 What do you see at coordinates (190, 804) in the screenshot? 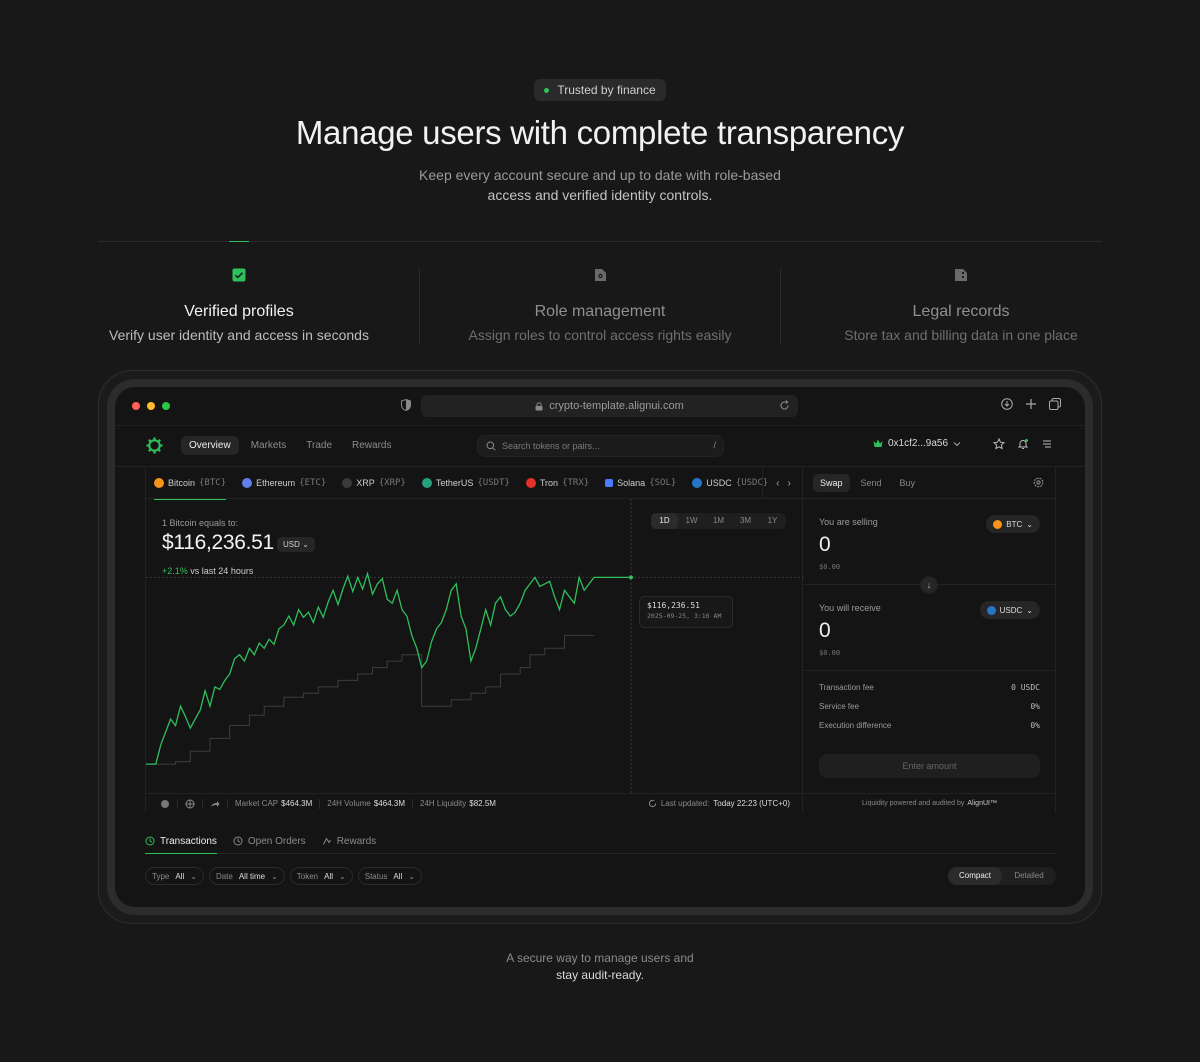
I see `globe-icon` at bounding box center [190, 804].